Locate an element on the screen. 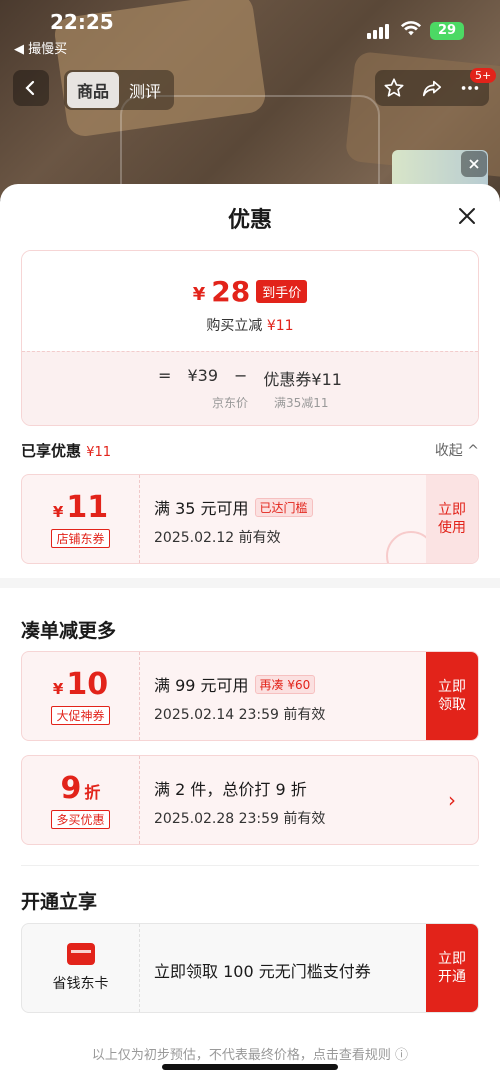  enjoyed-discount-amount: ¥11 is located at coordinates (99, 452).